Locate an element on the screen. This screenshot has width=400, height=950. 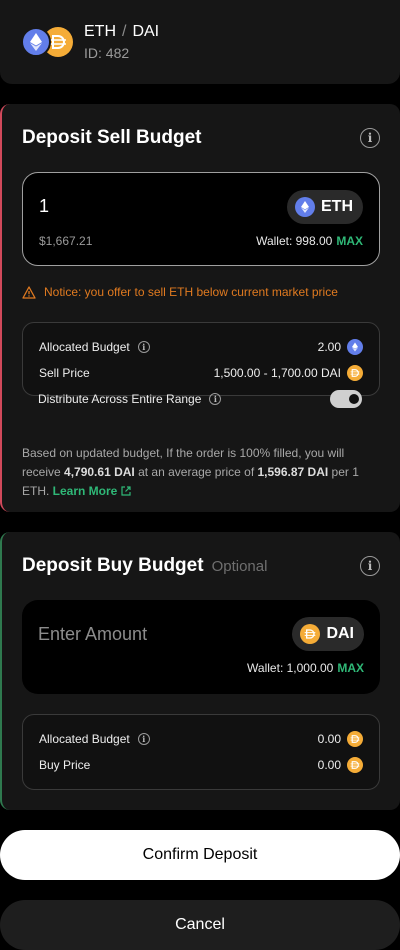
pair-id: ID: 482 is located at coordinates (107, 53).